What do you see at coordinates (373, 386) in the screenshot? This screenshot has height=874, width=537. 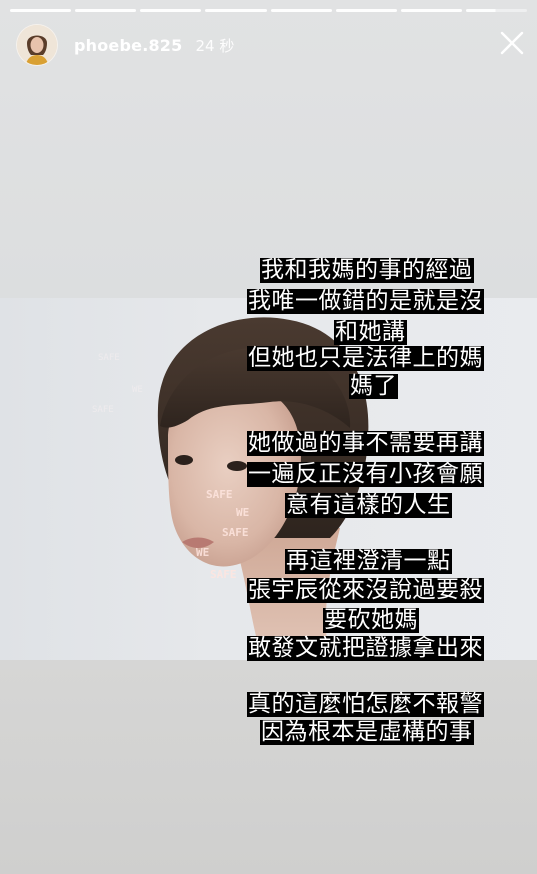 I see `caption-line: 媽了` at bounding box center [373, 386].